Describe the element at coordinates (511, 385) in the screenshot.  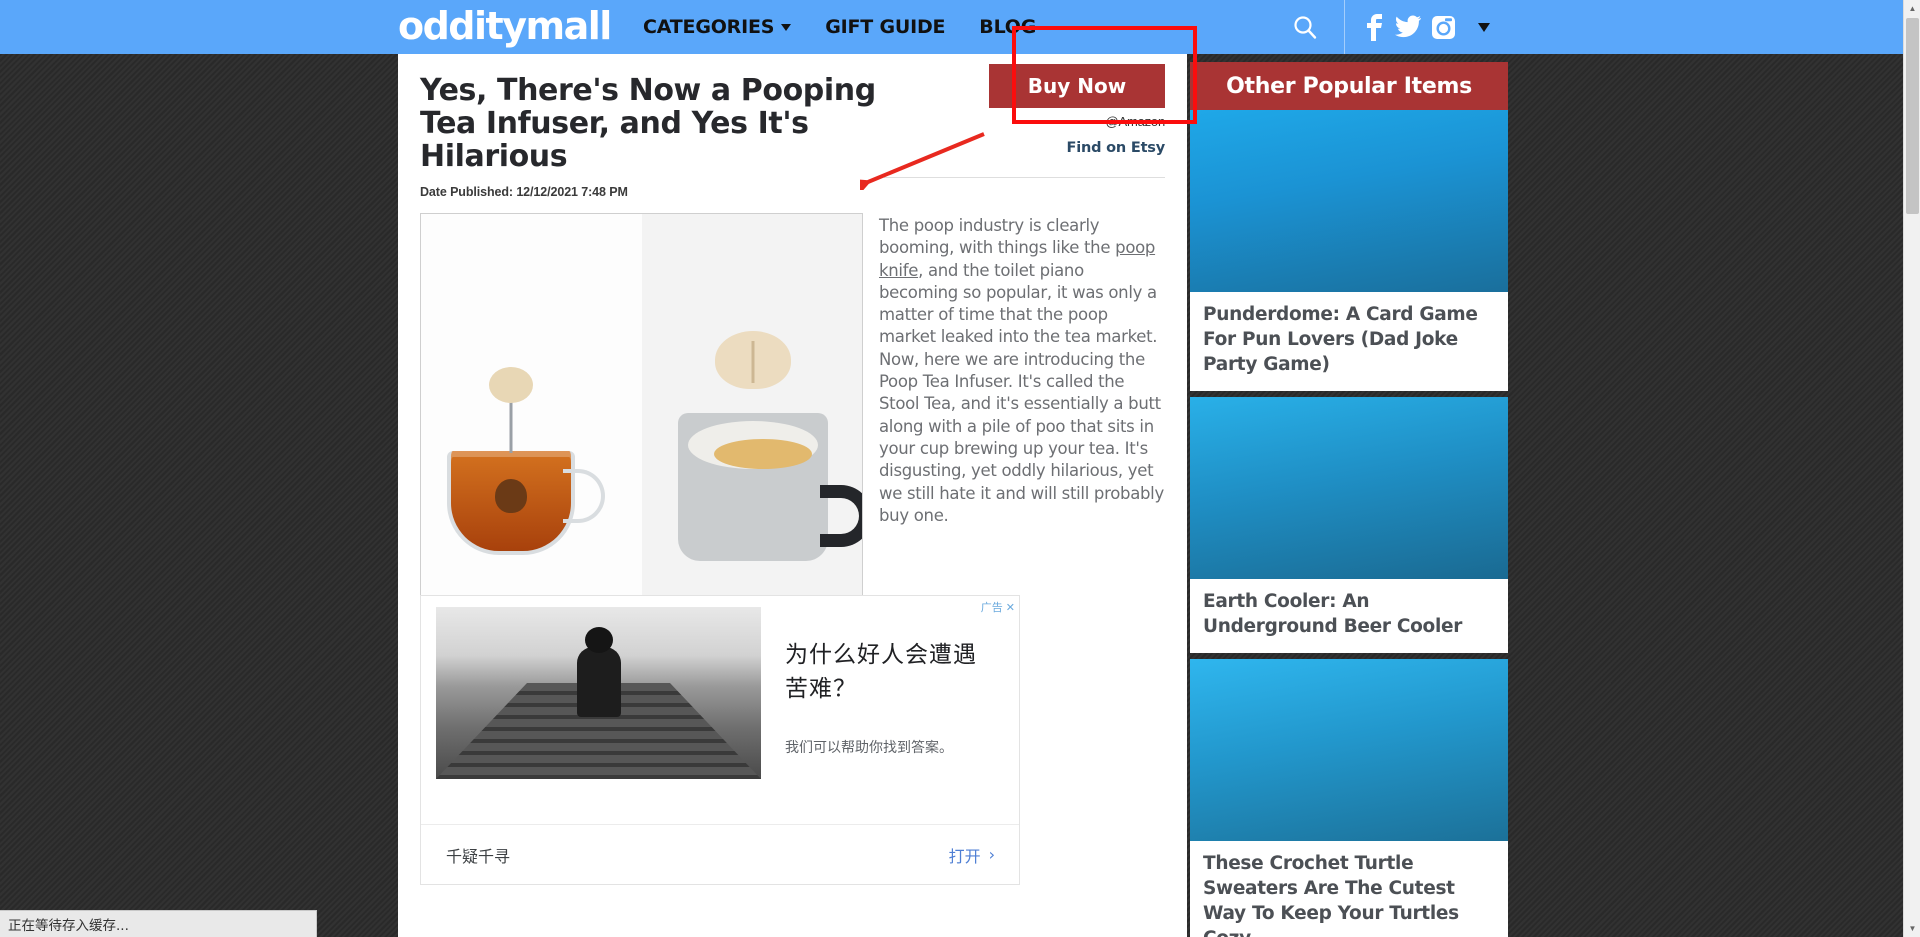
I see `infuser-butt-top` at that location.